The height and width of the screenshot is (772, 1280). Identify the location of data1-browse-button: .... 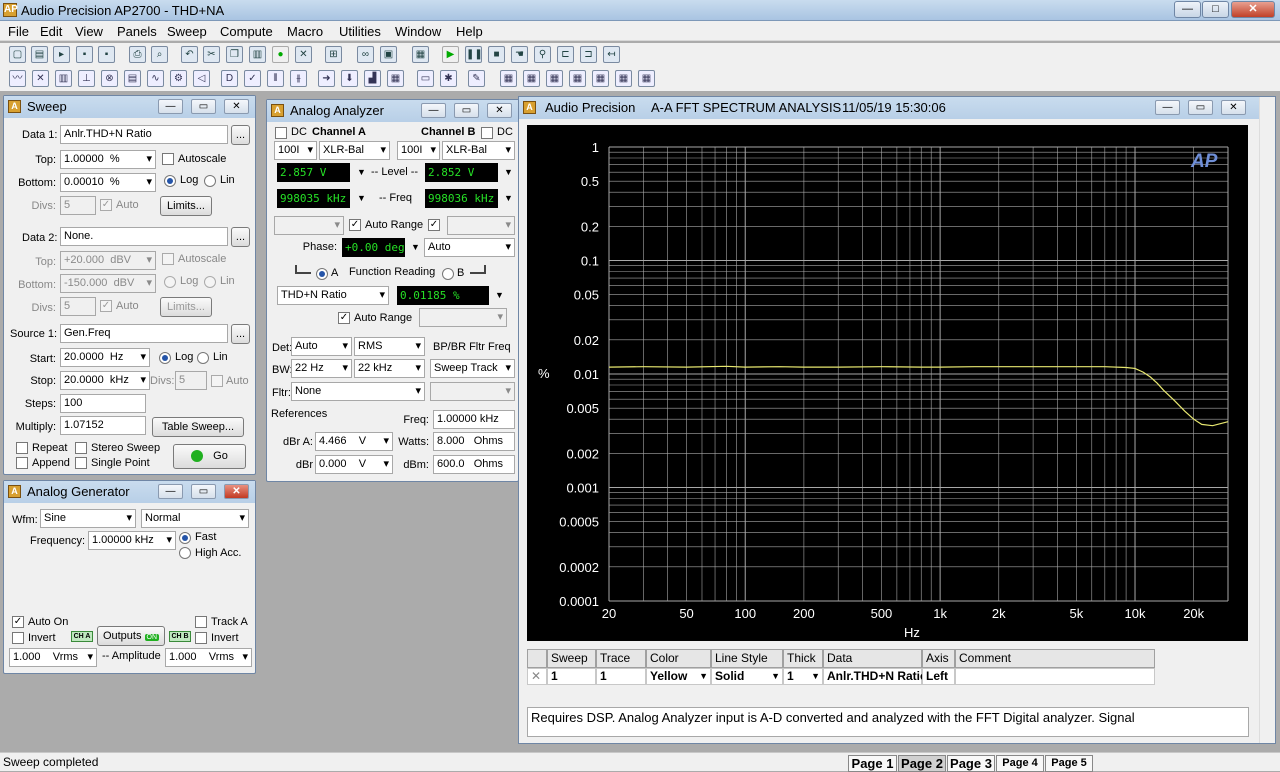
(240, 135).